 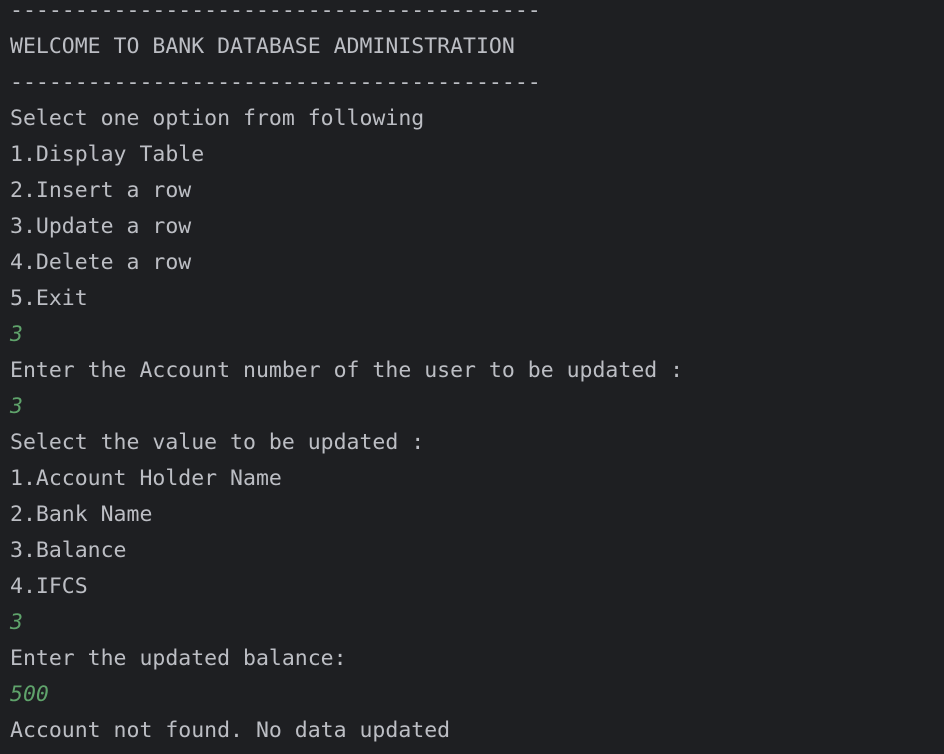 I want to click on result-message: Account not found. No data updated, so click(x=230, y=730).